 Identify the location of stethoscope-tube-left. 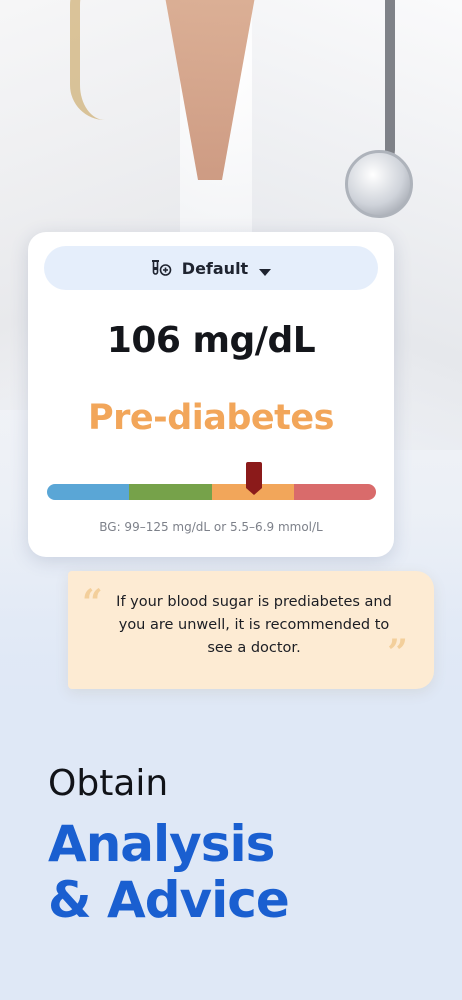
(105, 60).